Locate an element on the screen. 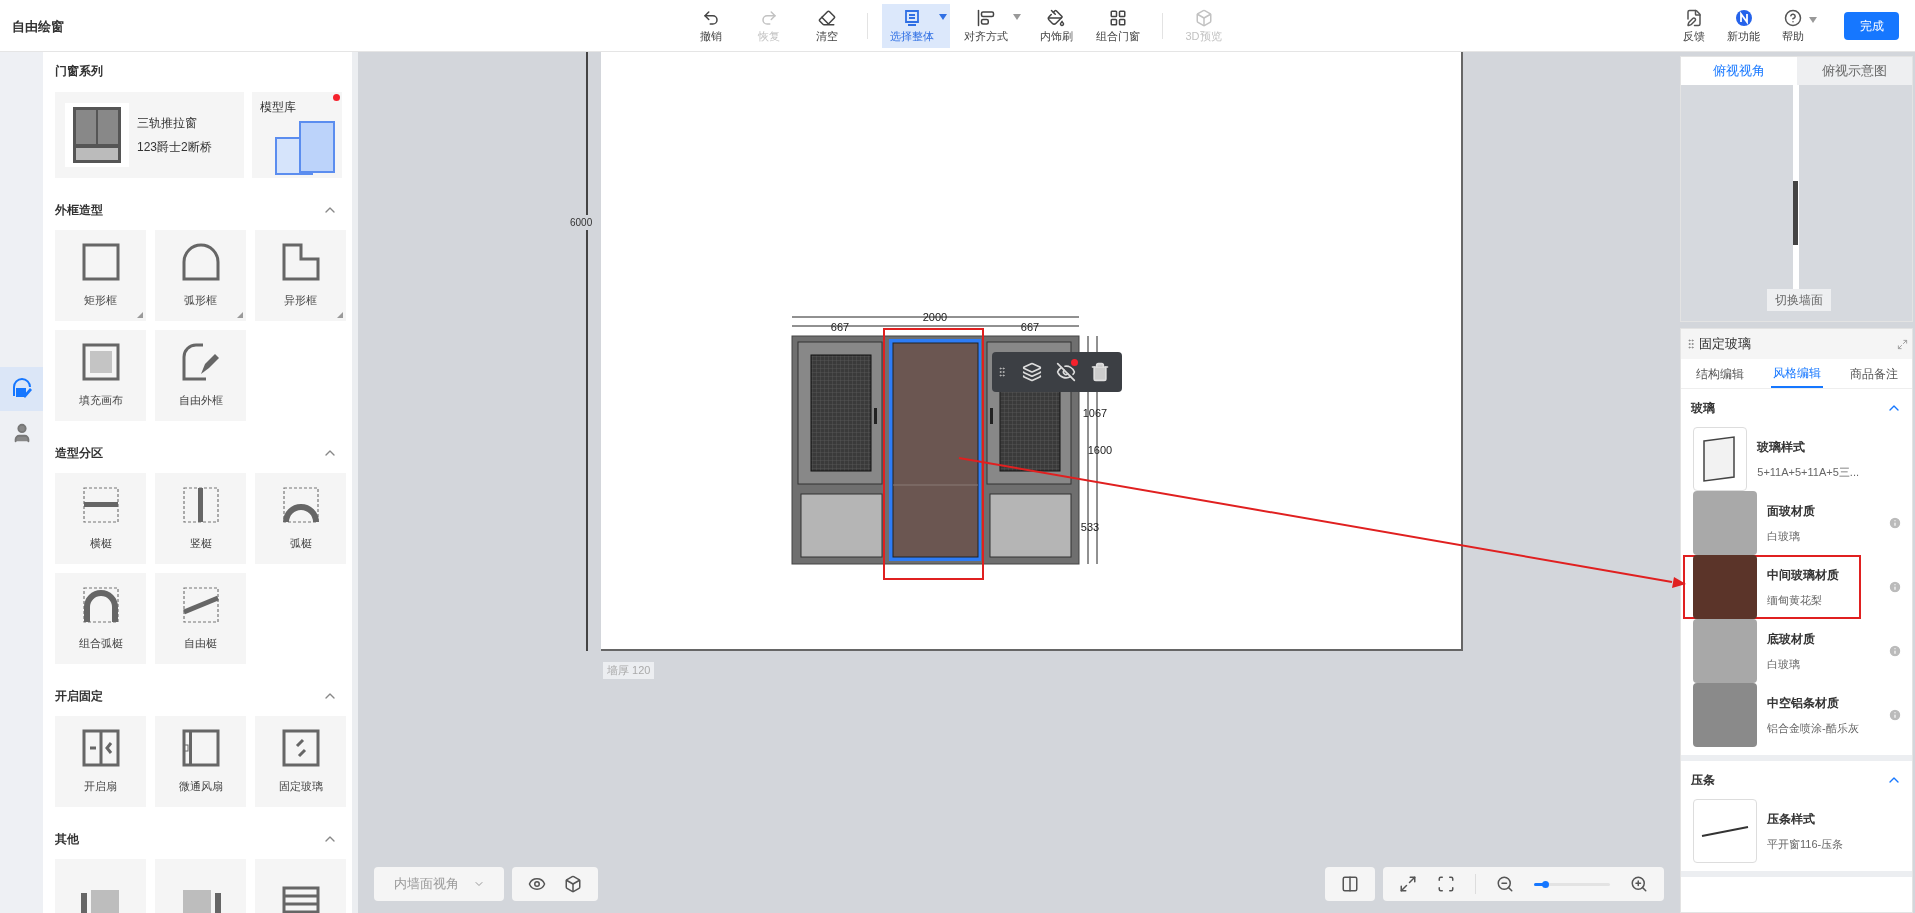 Image resolution: width=1915 pixels, height=913 pixels. hide-icon is located at coordinates (1066, 372).